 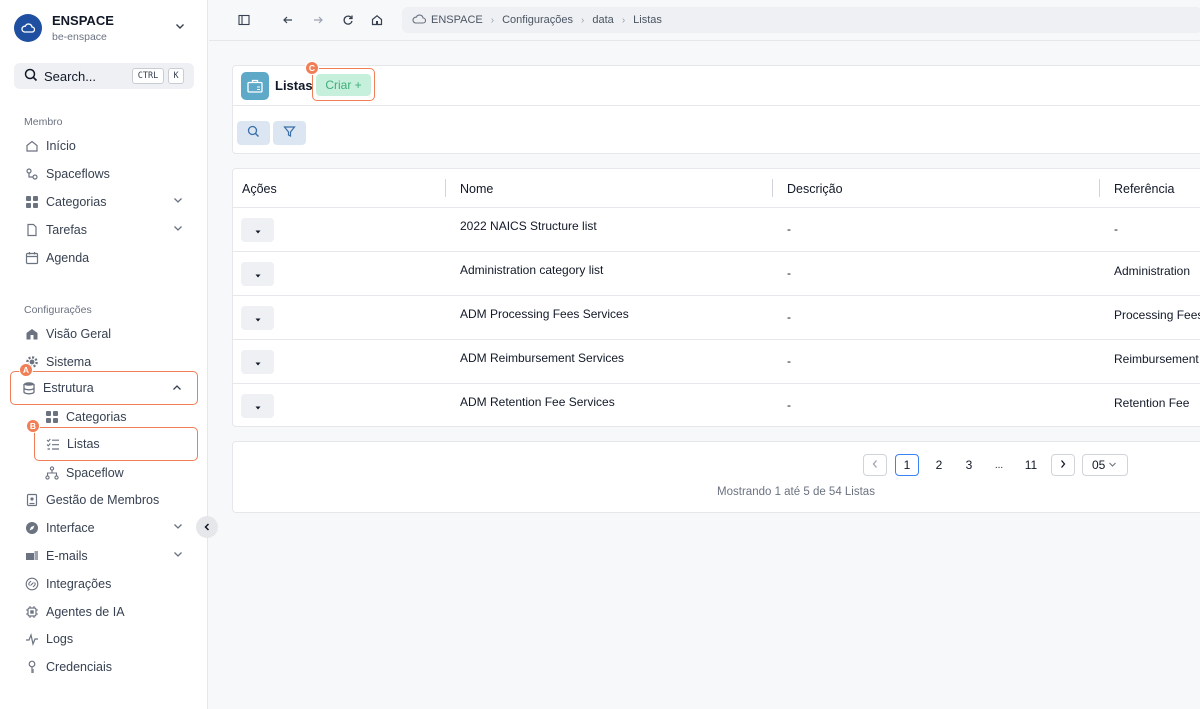 What do you see at coordinates (457, 20) in the screenshot?
I see `breadcrumb-item: ENSPACE` at bounding box center [457, 20].